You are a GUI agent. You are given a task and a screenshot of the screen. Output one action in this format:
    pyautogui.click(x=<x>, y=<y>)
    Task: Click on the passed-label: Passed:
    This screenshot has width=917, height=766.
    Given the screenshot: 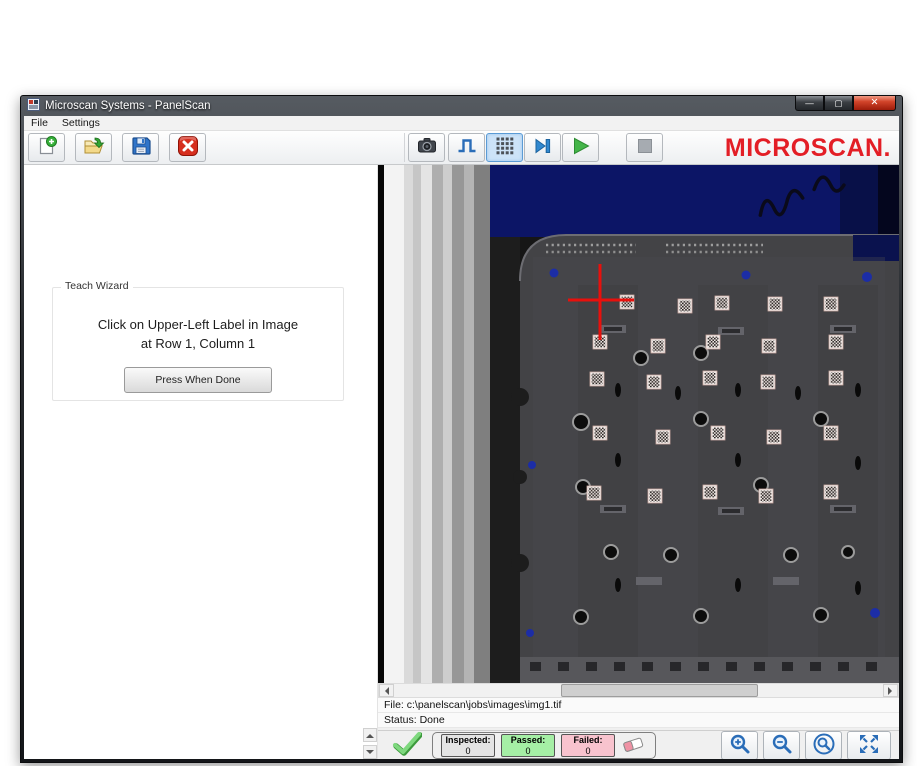 What is the action you would take?
    pyautogui.click(x=528, y=739)
    